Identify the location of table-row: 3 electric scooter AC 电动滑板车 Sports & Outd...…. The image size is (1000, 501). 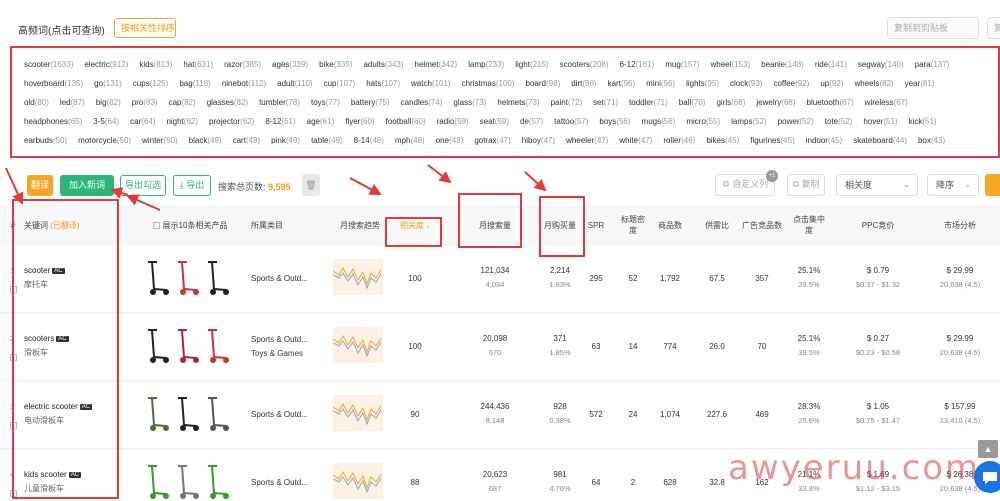
(500, 415).